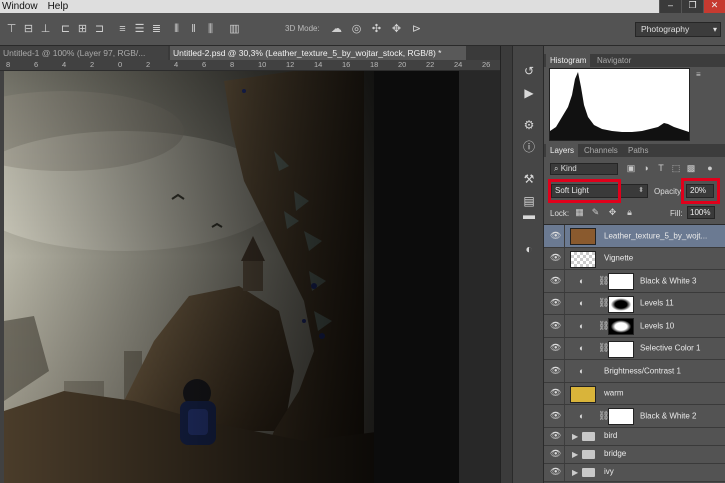 Image resolution: width=725 pixels, height=483 pixels. What do you see at coordinates (156, 29) in the screenshot?
I see `distribute-bottom-icon: ≣` at bounding box center [156, 29].